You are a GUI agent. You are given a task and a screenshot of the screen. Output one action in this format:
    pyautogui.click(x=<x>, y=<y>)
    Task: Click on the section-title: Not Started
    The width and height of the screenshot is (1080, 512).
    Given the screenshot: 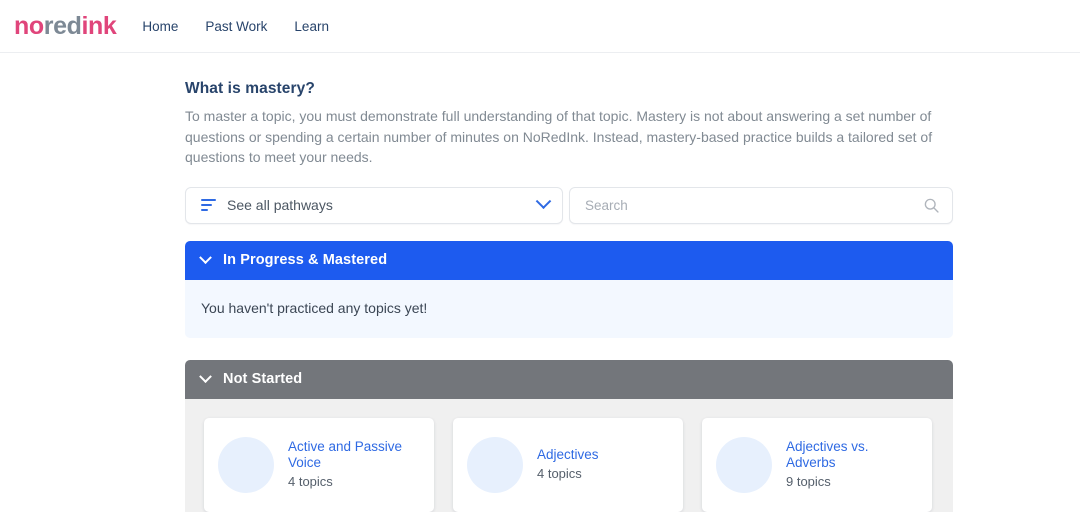 What is the action you would take?
    pyautogui.click(x=263, y=379)
    